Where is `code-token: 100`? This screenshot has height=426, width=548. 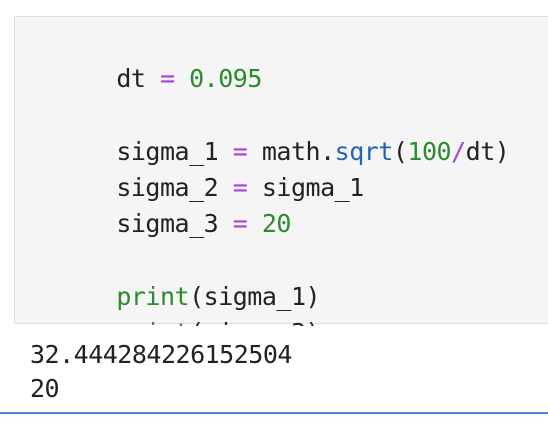 code-token: 100 is located at coordinates (429, 151).